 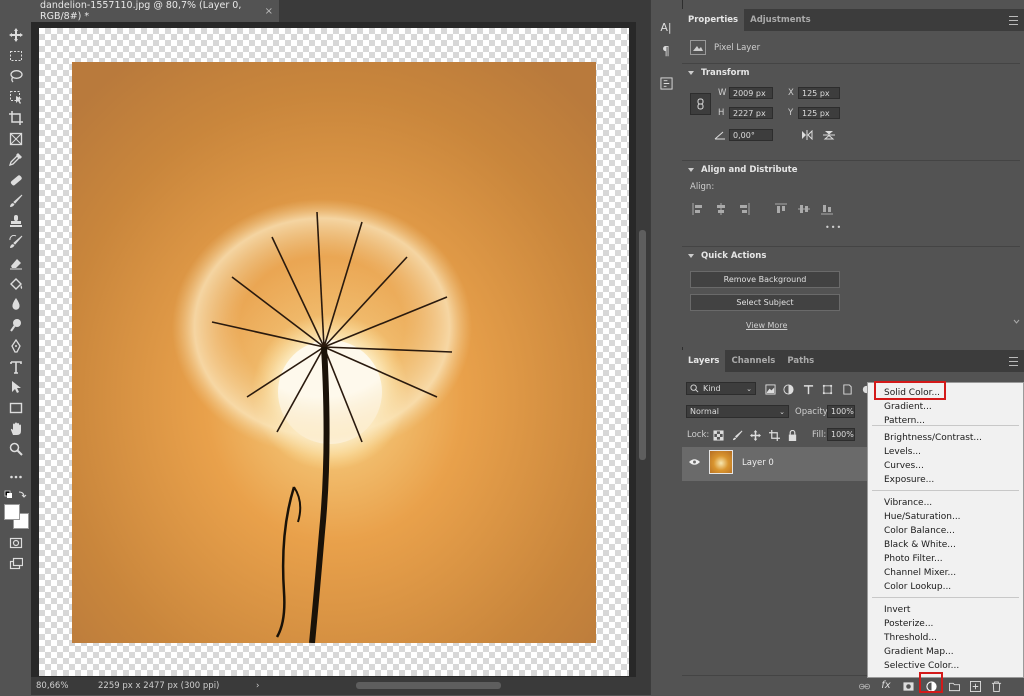 What do you see at coordinates (737, 411) in the screenshot?
I see `blend-mode-select: Normal ⌄` at bounding box center [737, 411].